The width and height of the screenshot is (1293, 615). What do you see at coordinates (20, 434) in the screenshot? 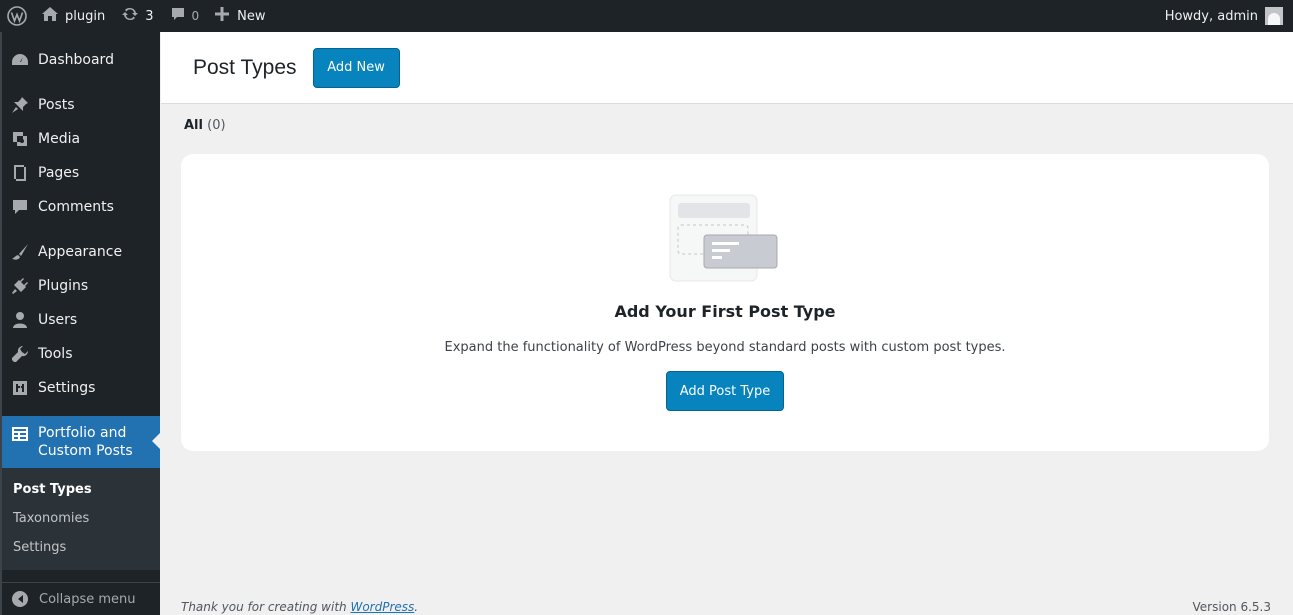
I see `portfolio-icon` at bounding box center [20, 434].